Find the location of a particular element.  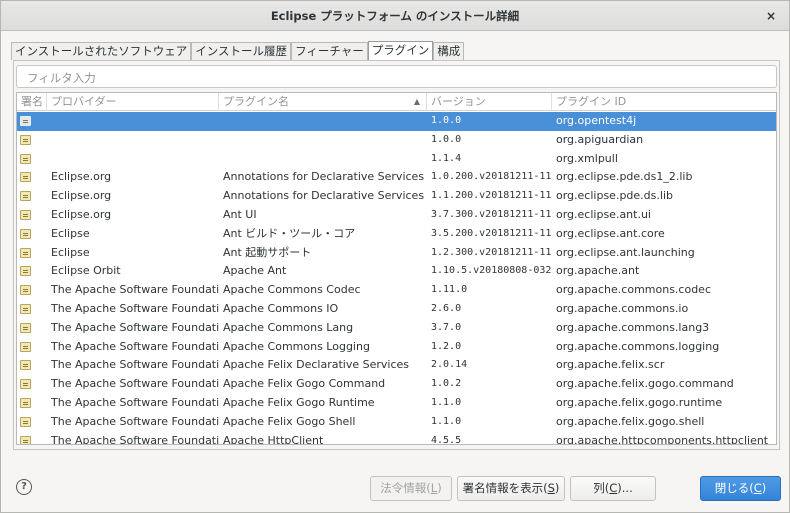

table-row: 1.0.0 org.opentest4j is located at coordinates (396, 121).